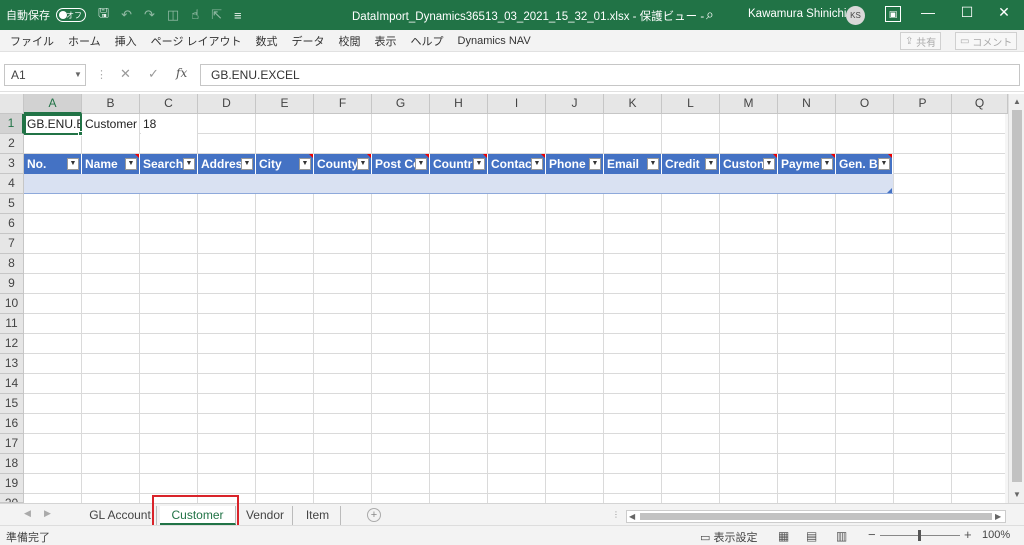  Describe the element at coordinates (386, 41) in the screenshot. I see `menu-view: 表示` at that location.